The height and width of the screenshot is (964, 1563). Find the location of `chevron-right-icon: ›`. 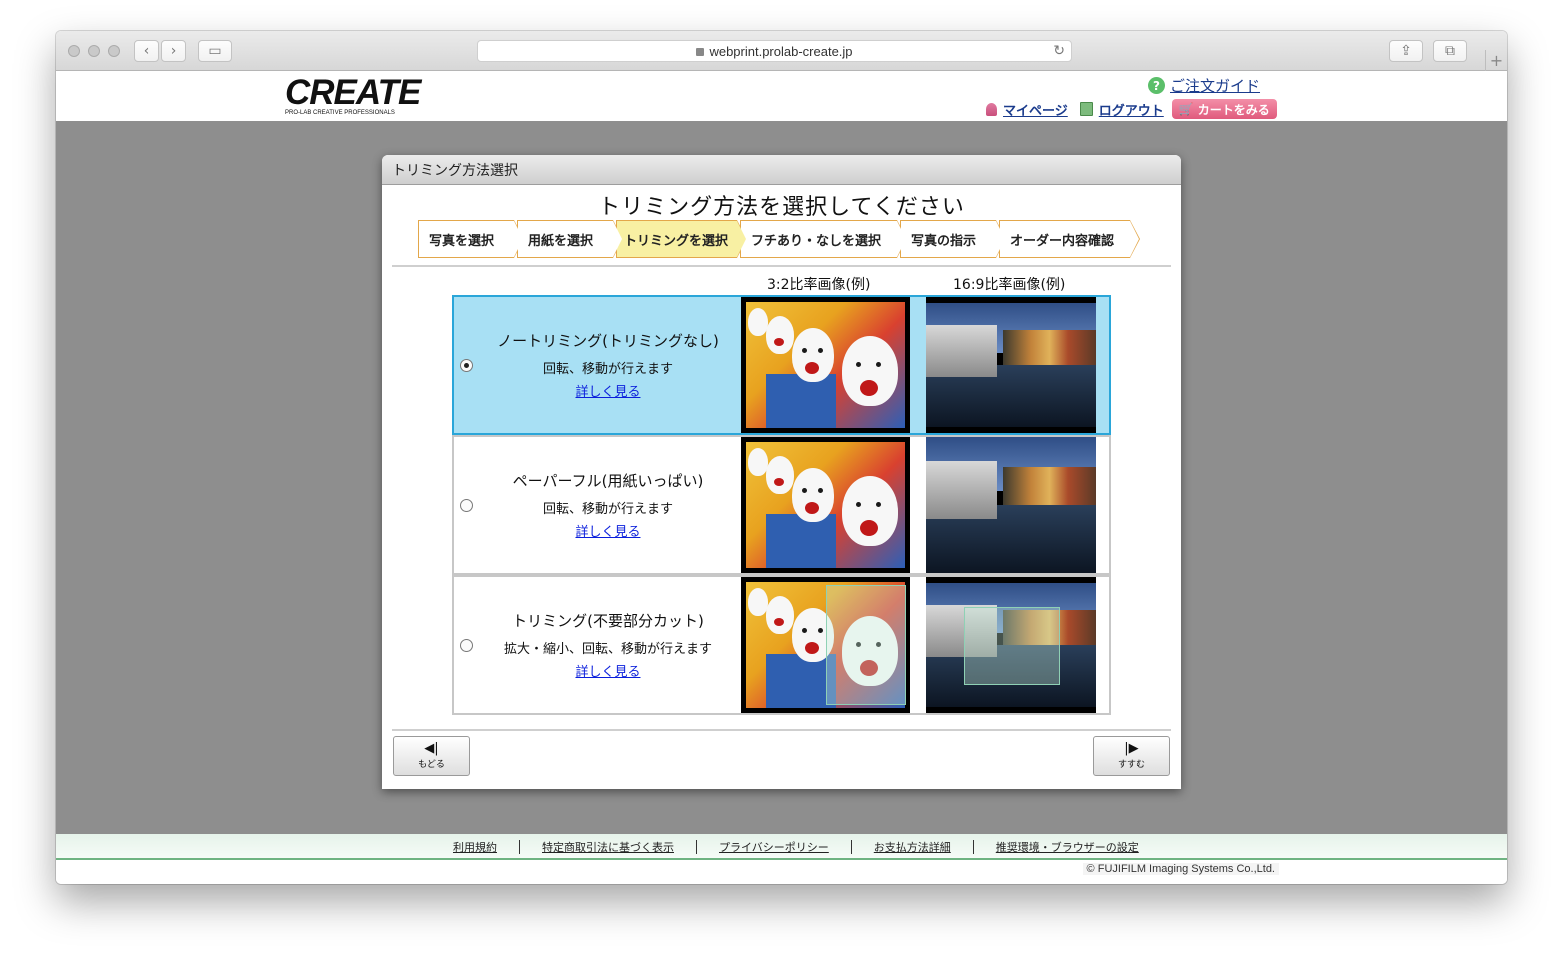

chevron-right-icon: › is located at coordinates (173, 51).